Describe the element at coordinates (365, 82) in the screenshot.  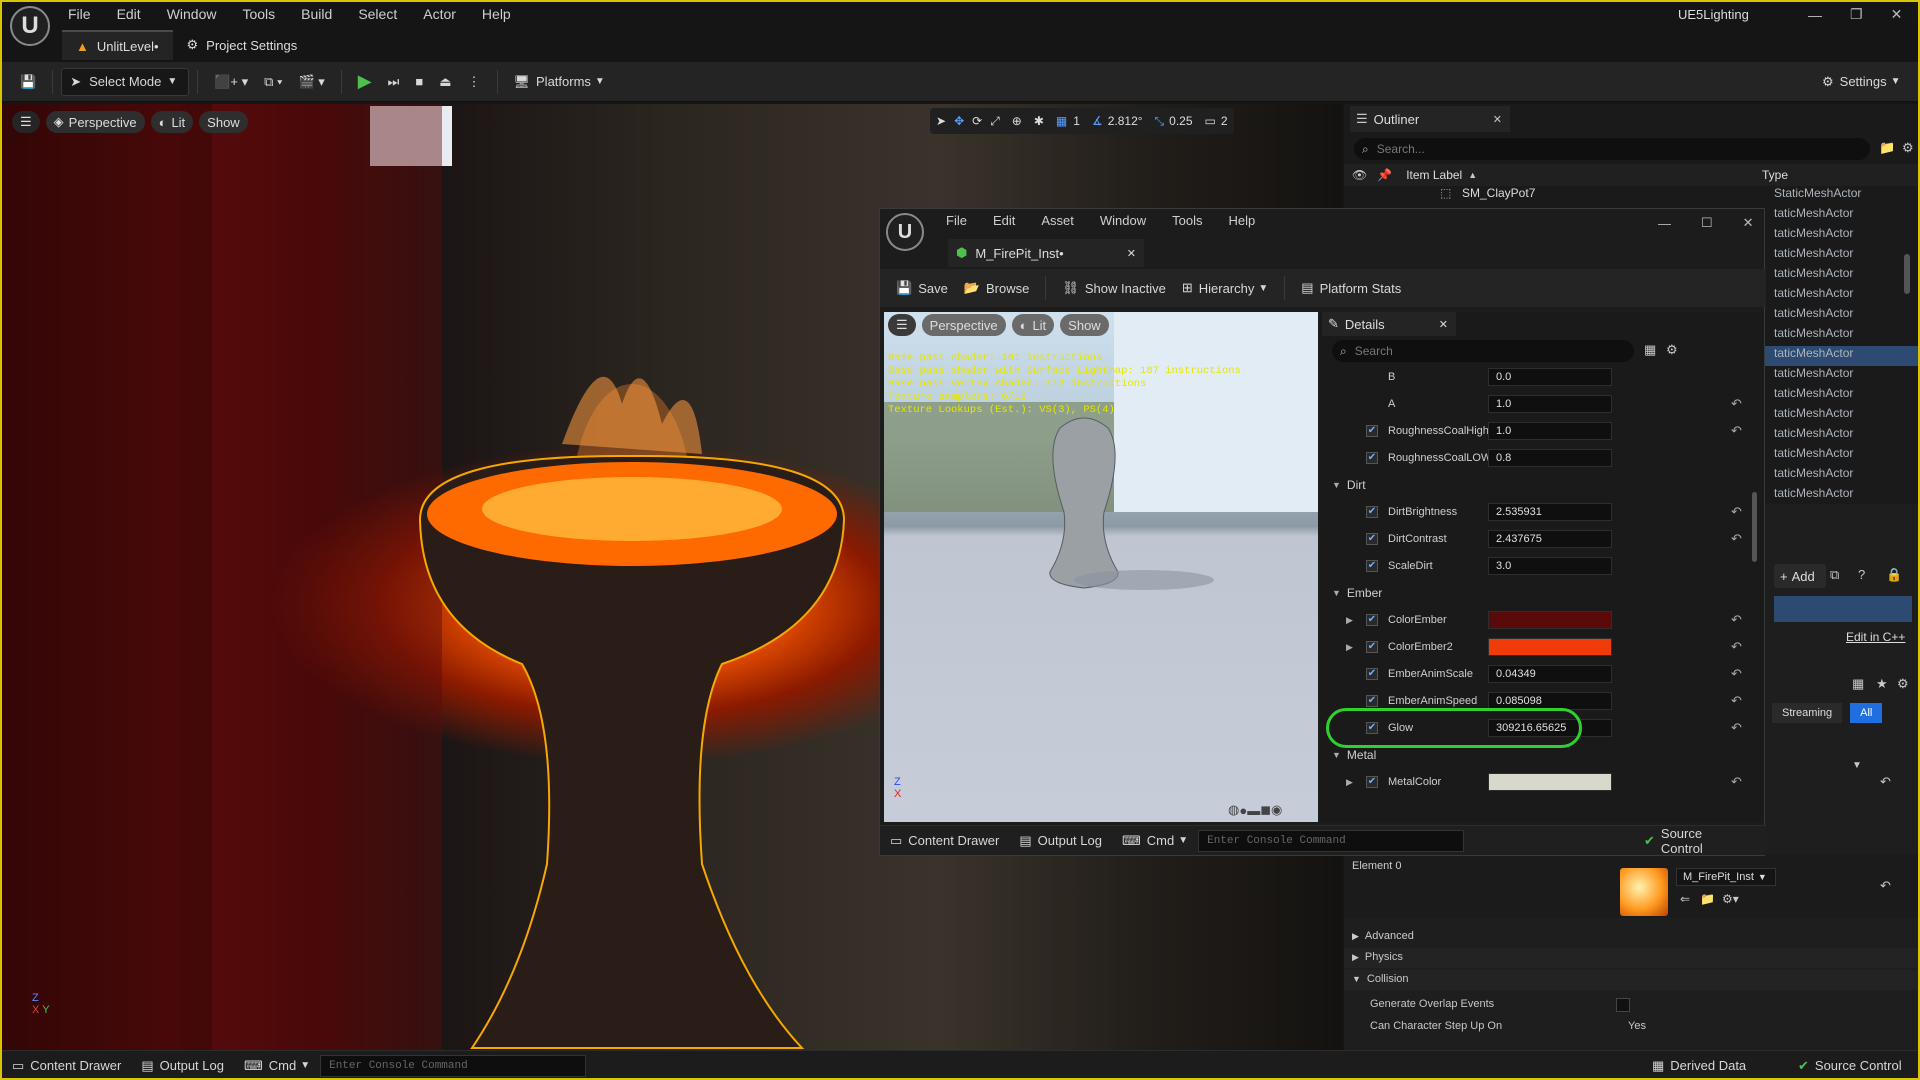
I see `play-button: ▶` at that location.